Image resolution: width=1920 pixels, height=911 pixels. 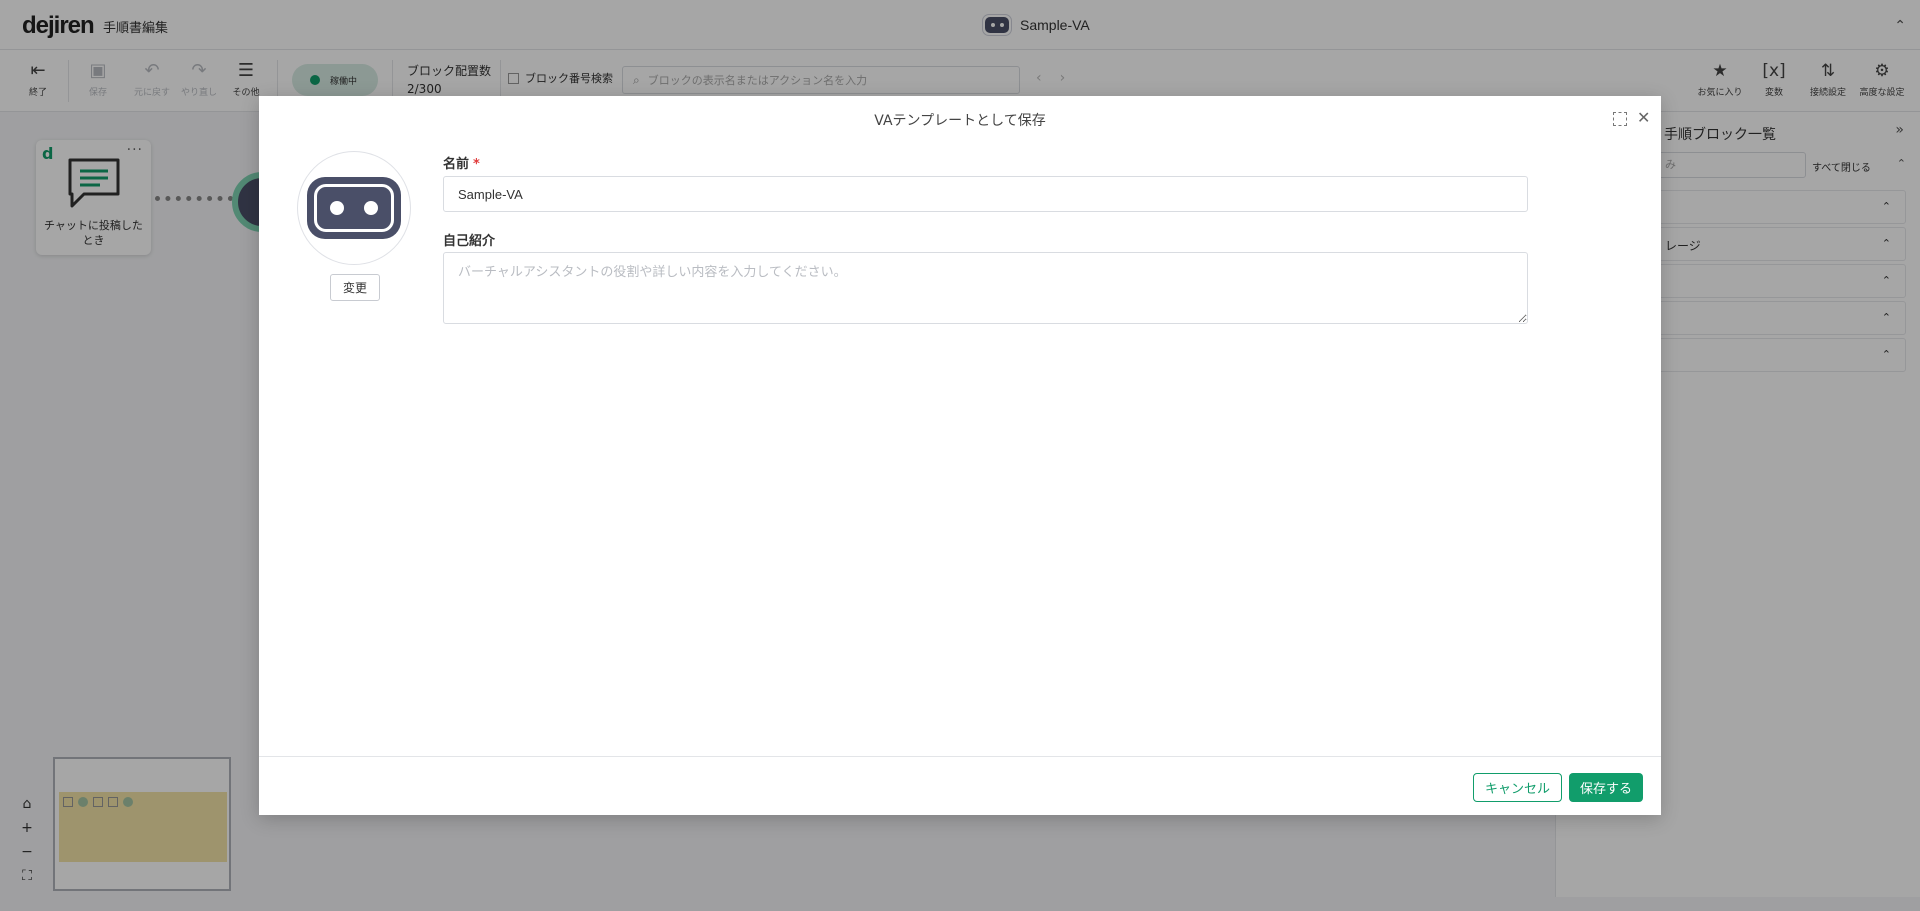 I want to click on name-input, so click(x=985, y=194).